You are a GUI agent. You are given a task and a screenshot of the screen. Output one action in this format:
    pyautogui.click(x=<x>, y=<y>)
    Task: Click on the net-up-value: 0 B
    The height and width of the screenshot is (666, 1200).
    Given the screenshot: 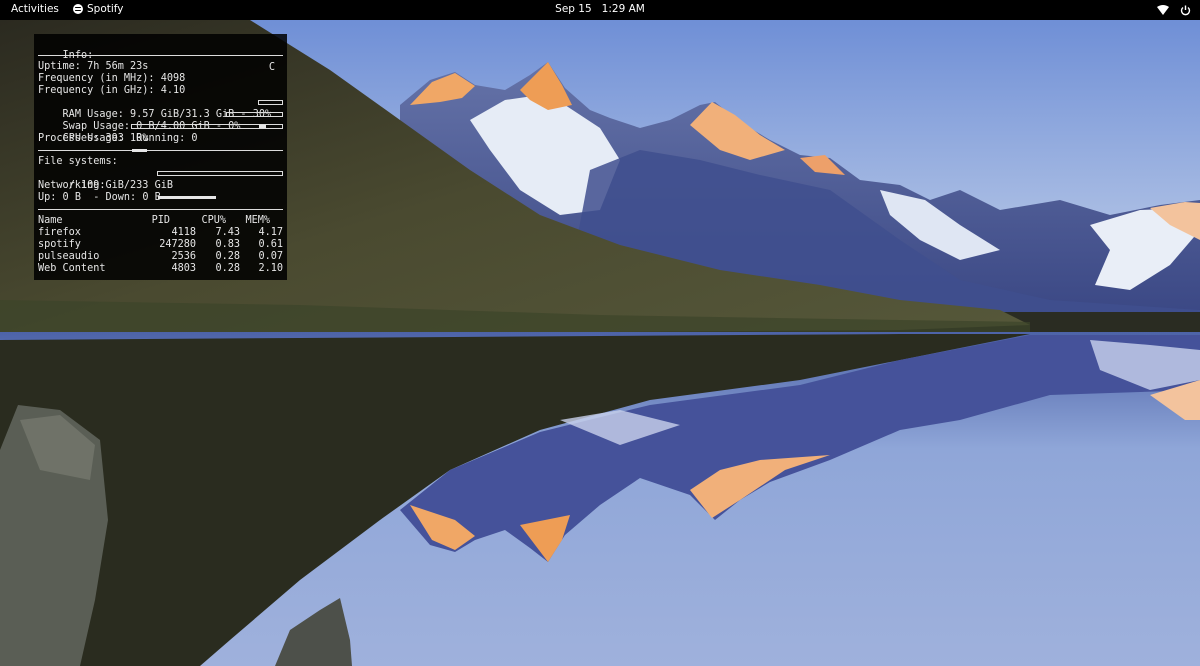 What is the action you would take?
    pyautogui.click(x=71, y=197)
    